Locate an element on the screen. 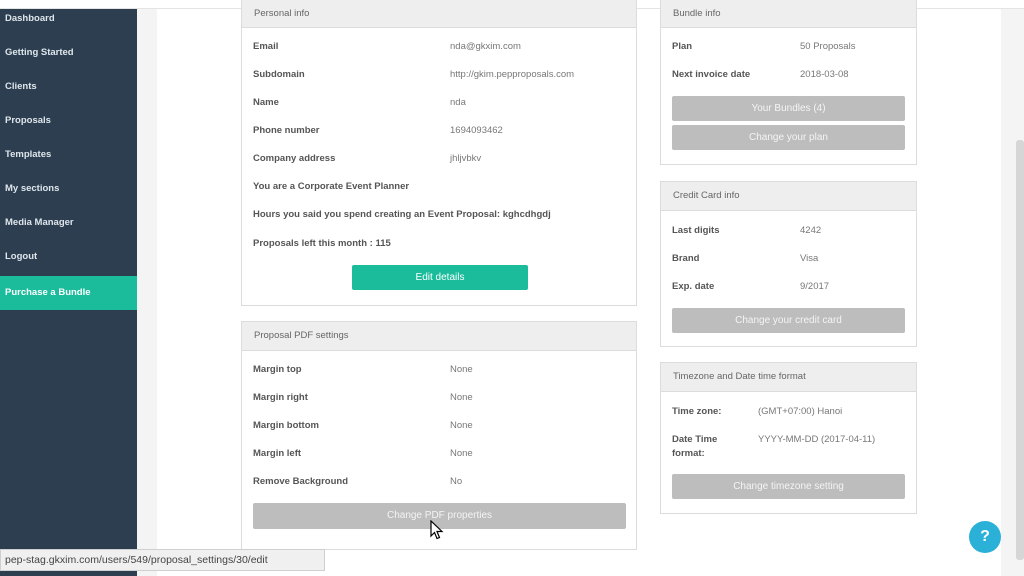  exp-date-value: 9/2017 is located at coordinates (815, 286).